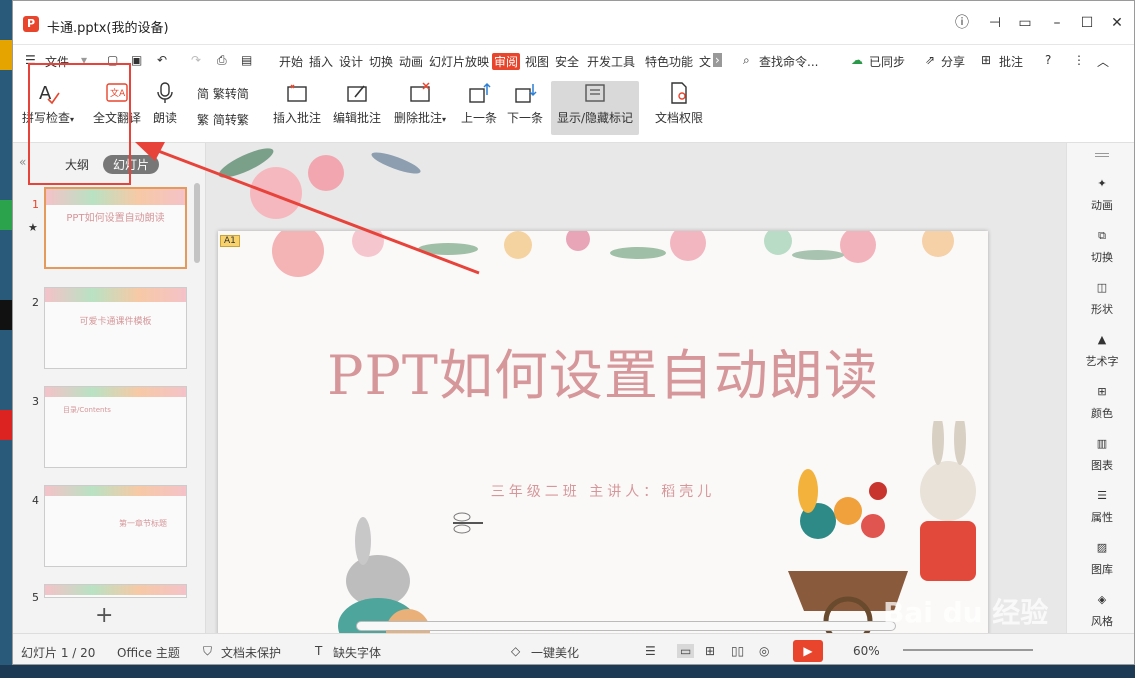  Describe the element at coordinates (567, 671) in the screenshot. I see `taskbar` at that location.